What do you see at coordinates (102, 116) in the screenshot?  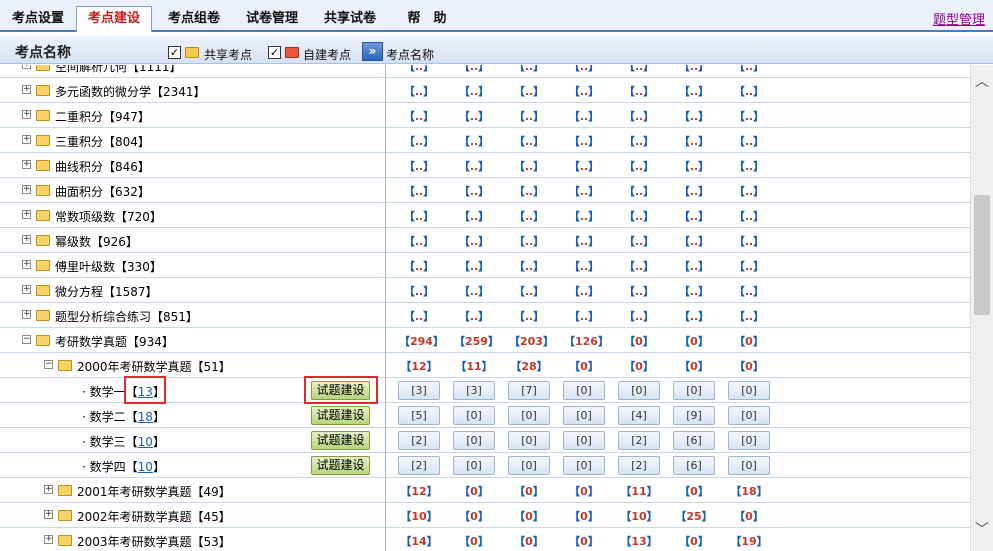 I see `node-label: 二重积分【947】` at bounding box center [102, 116].